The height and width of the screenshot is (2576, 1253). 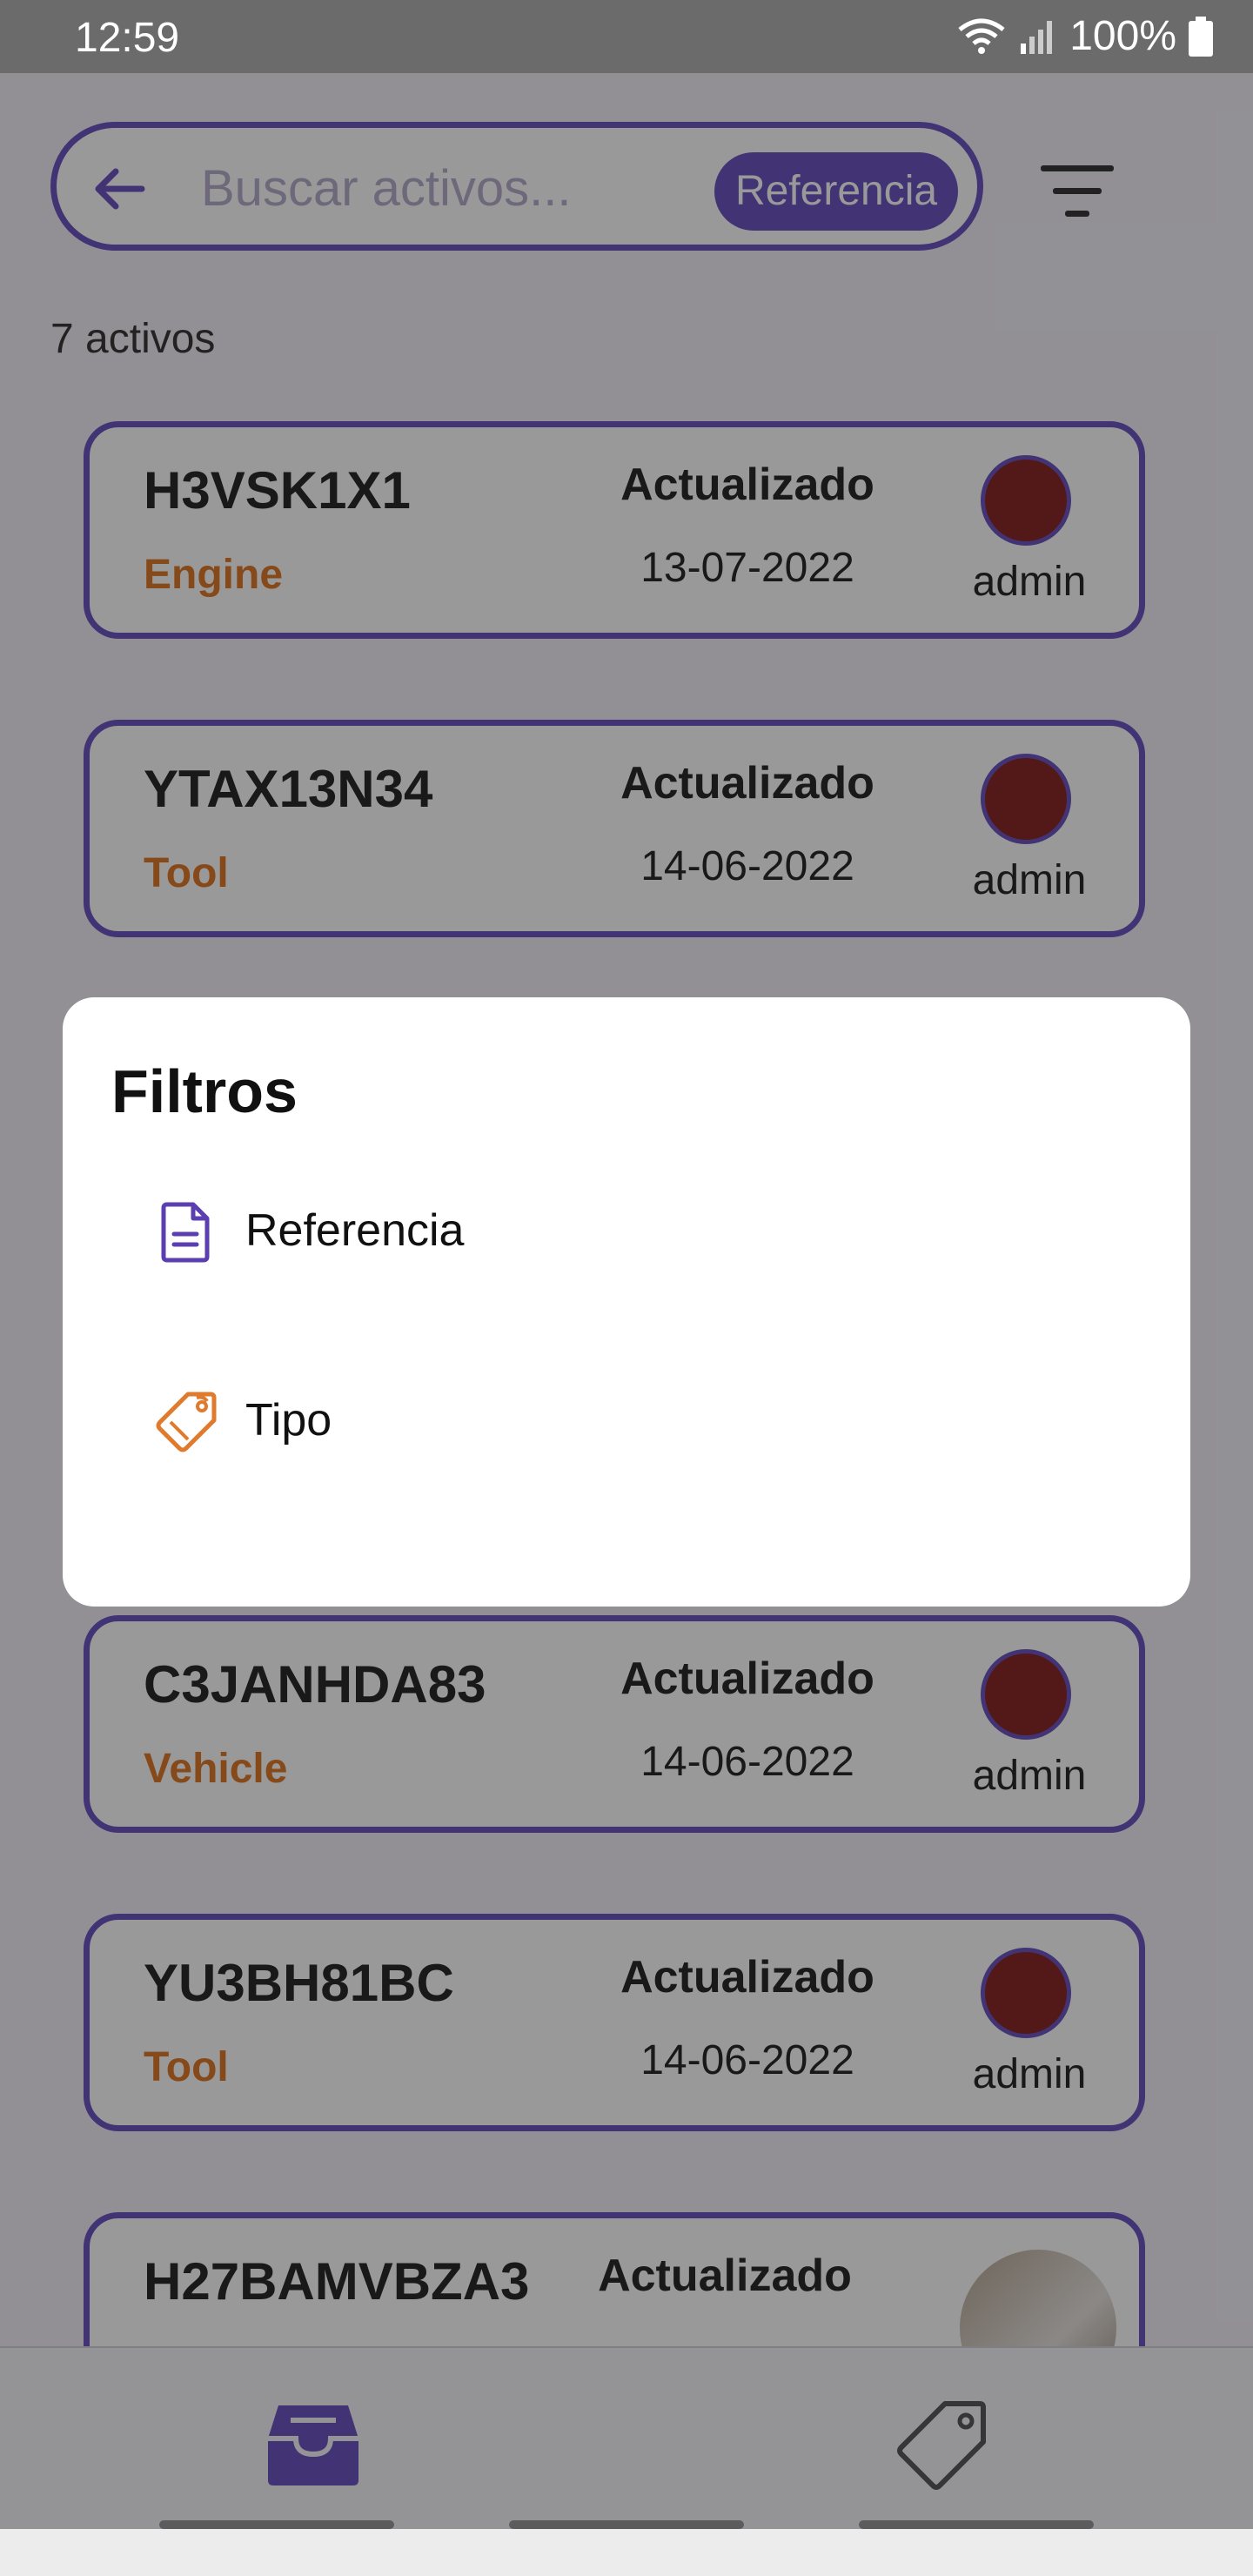 I want to click on document-icon, so click(x=185, y=1232).